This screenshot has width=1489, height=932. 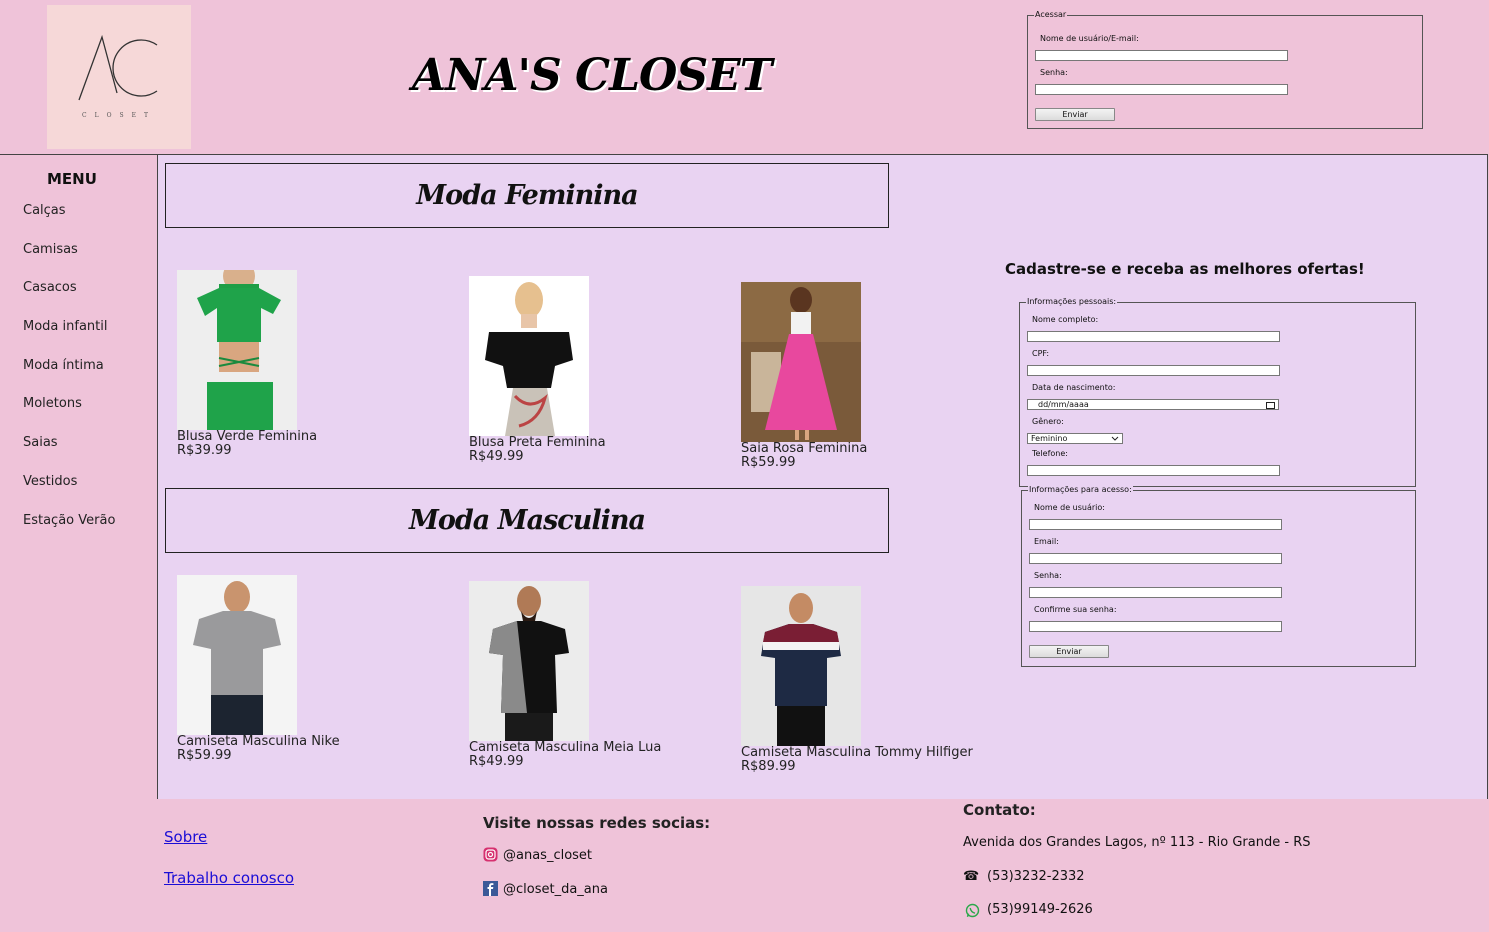 I want to click on section-male: Moda Masculina, so click(x=527, y=520).